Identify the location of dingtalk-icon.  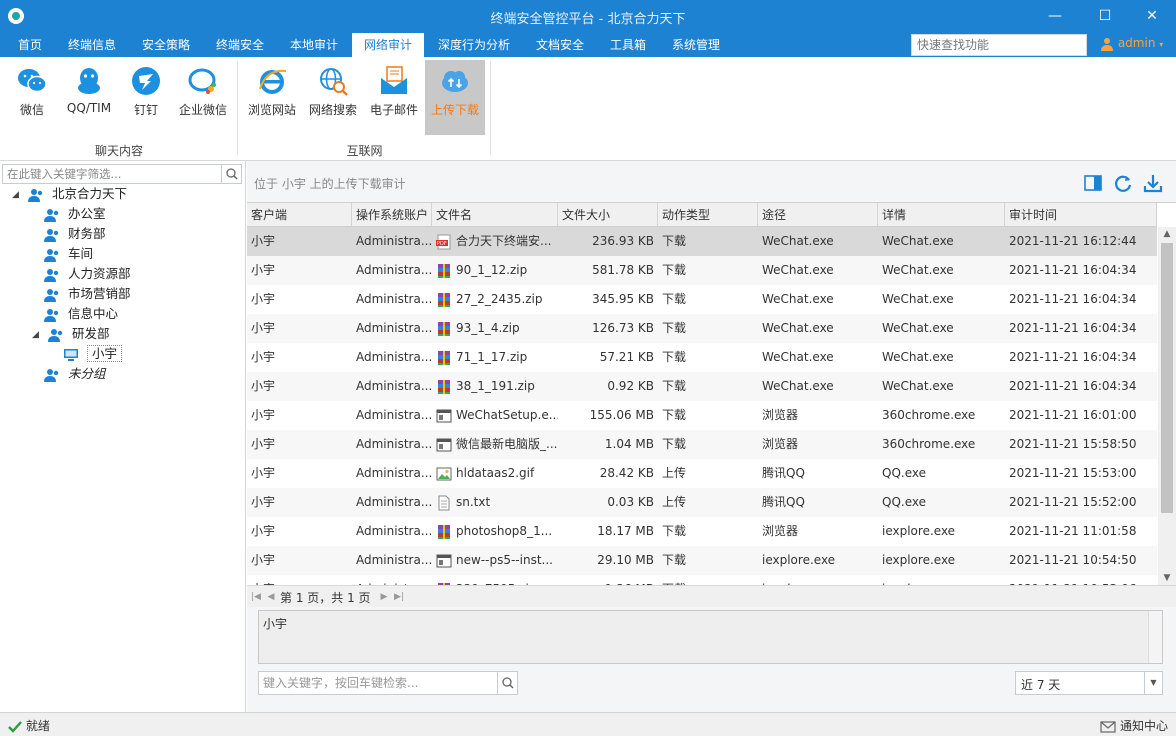
(146, 81).